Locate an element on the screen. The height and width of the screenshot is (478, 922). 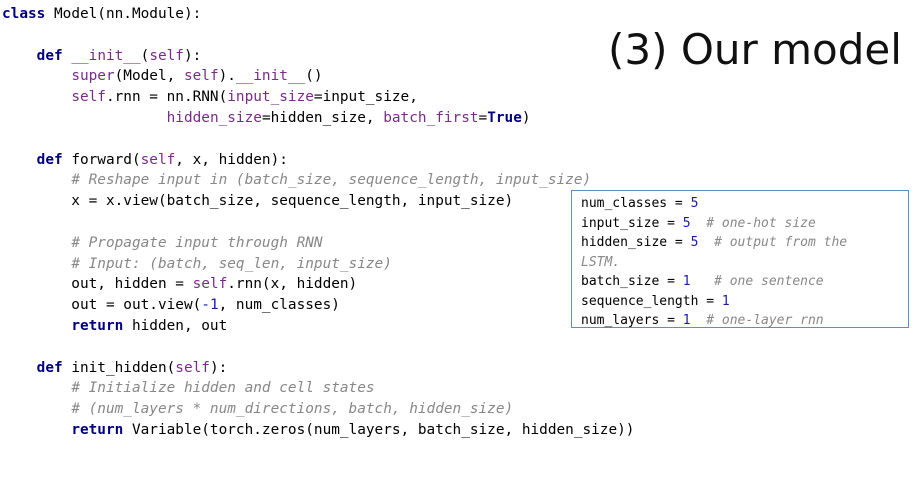
code-token: ) is located at coordinates (526, 117).